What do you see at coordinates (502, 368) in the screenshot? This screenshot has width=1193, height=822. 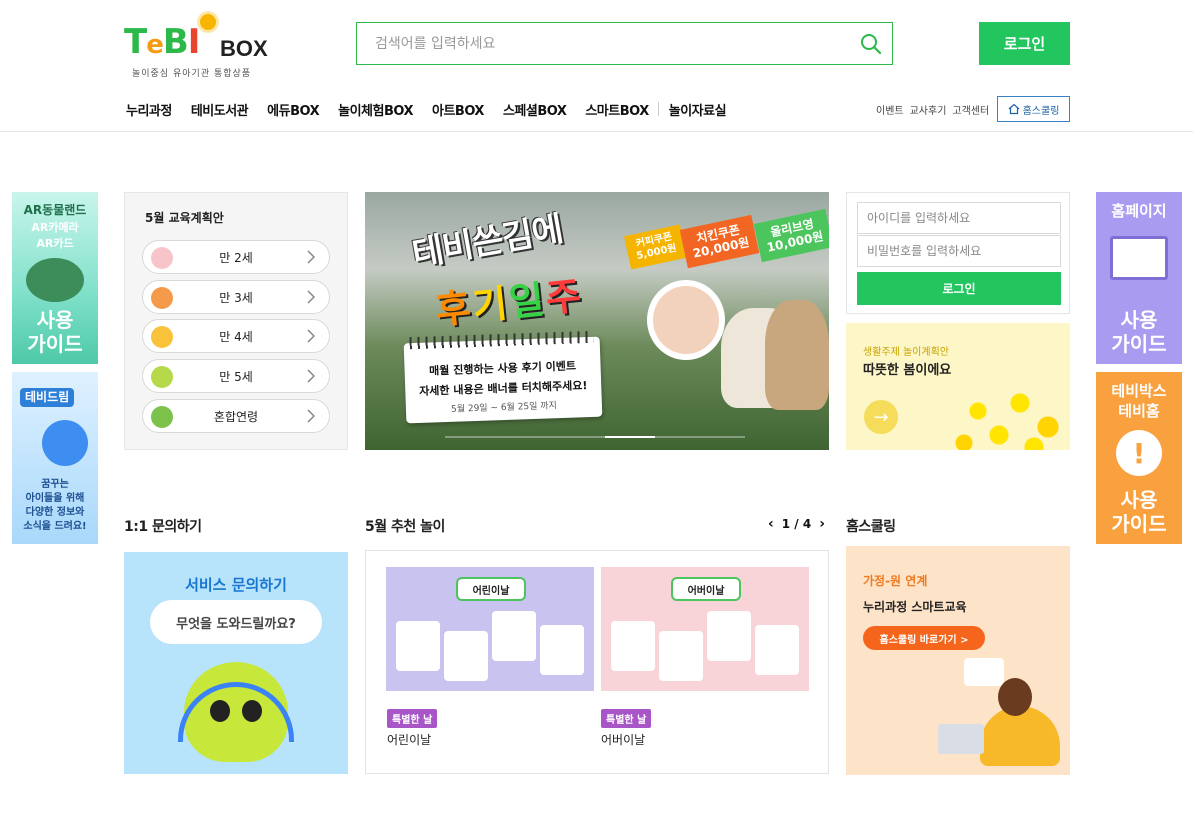 I see `note-line1: 매월 진행하는 사용 후기 이벤트` at bounding box center [502, 368].